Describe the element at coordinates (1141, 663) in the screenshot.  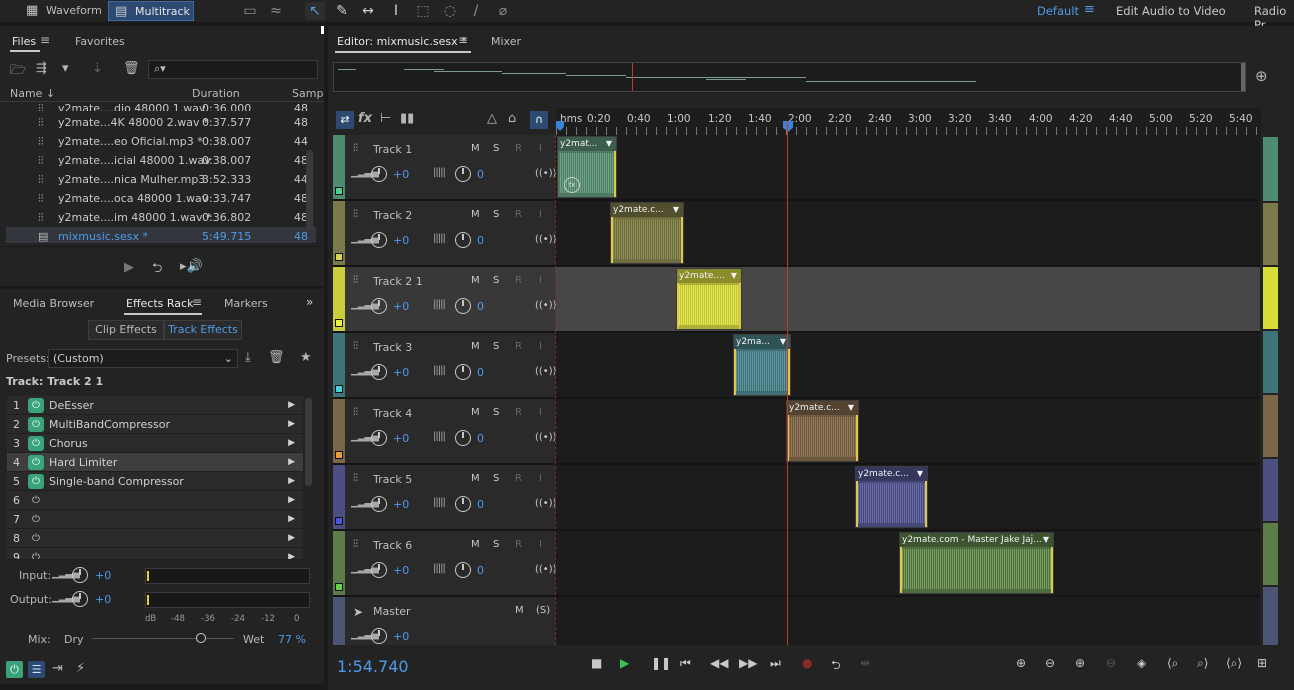
I see `zoom-out-full-icon: ◈` at that location.